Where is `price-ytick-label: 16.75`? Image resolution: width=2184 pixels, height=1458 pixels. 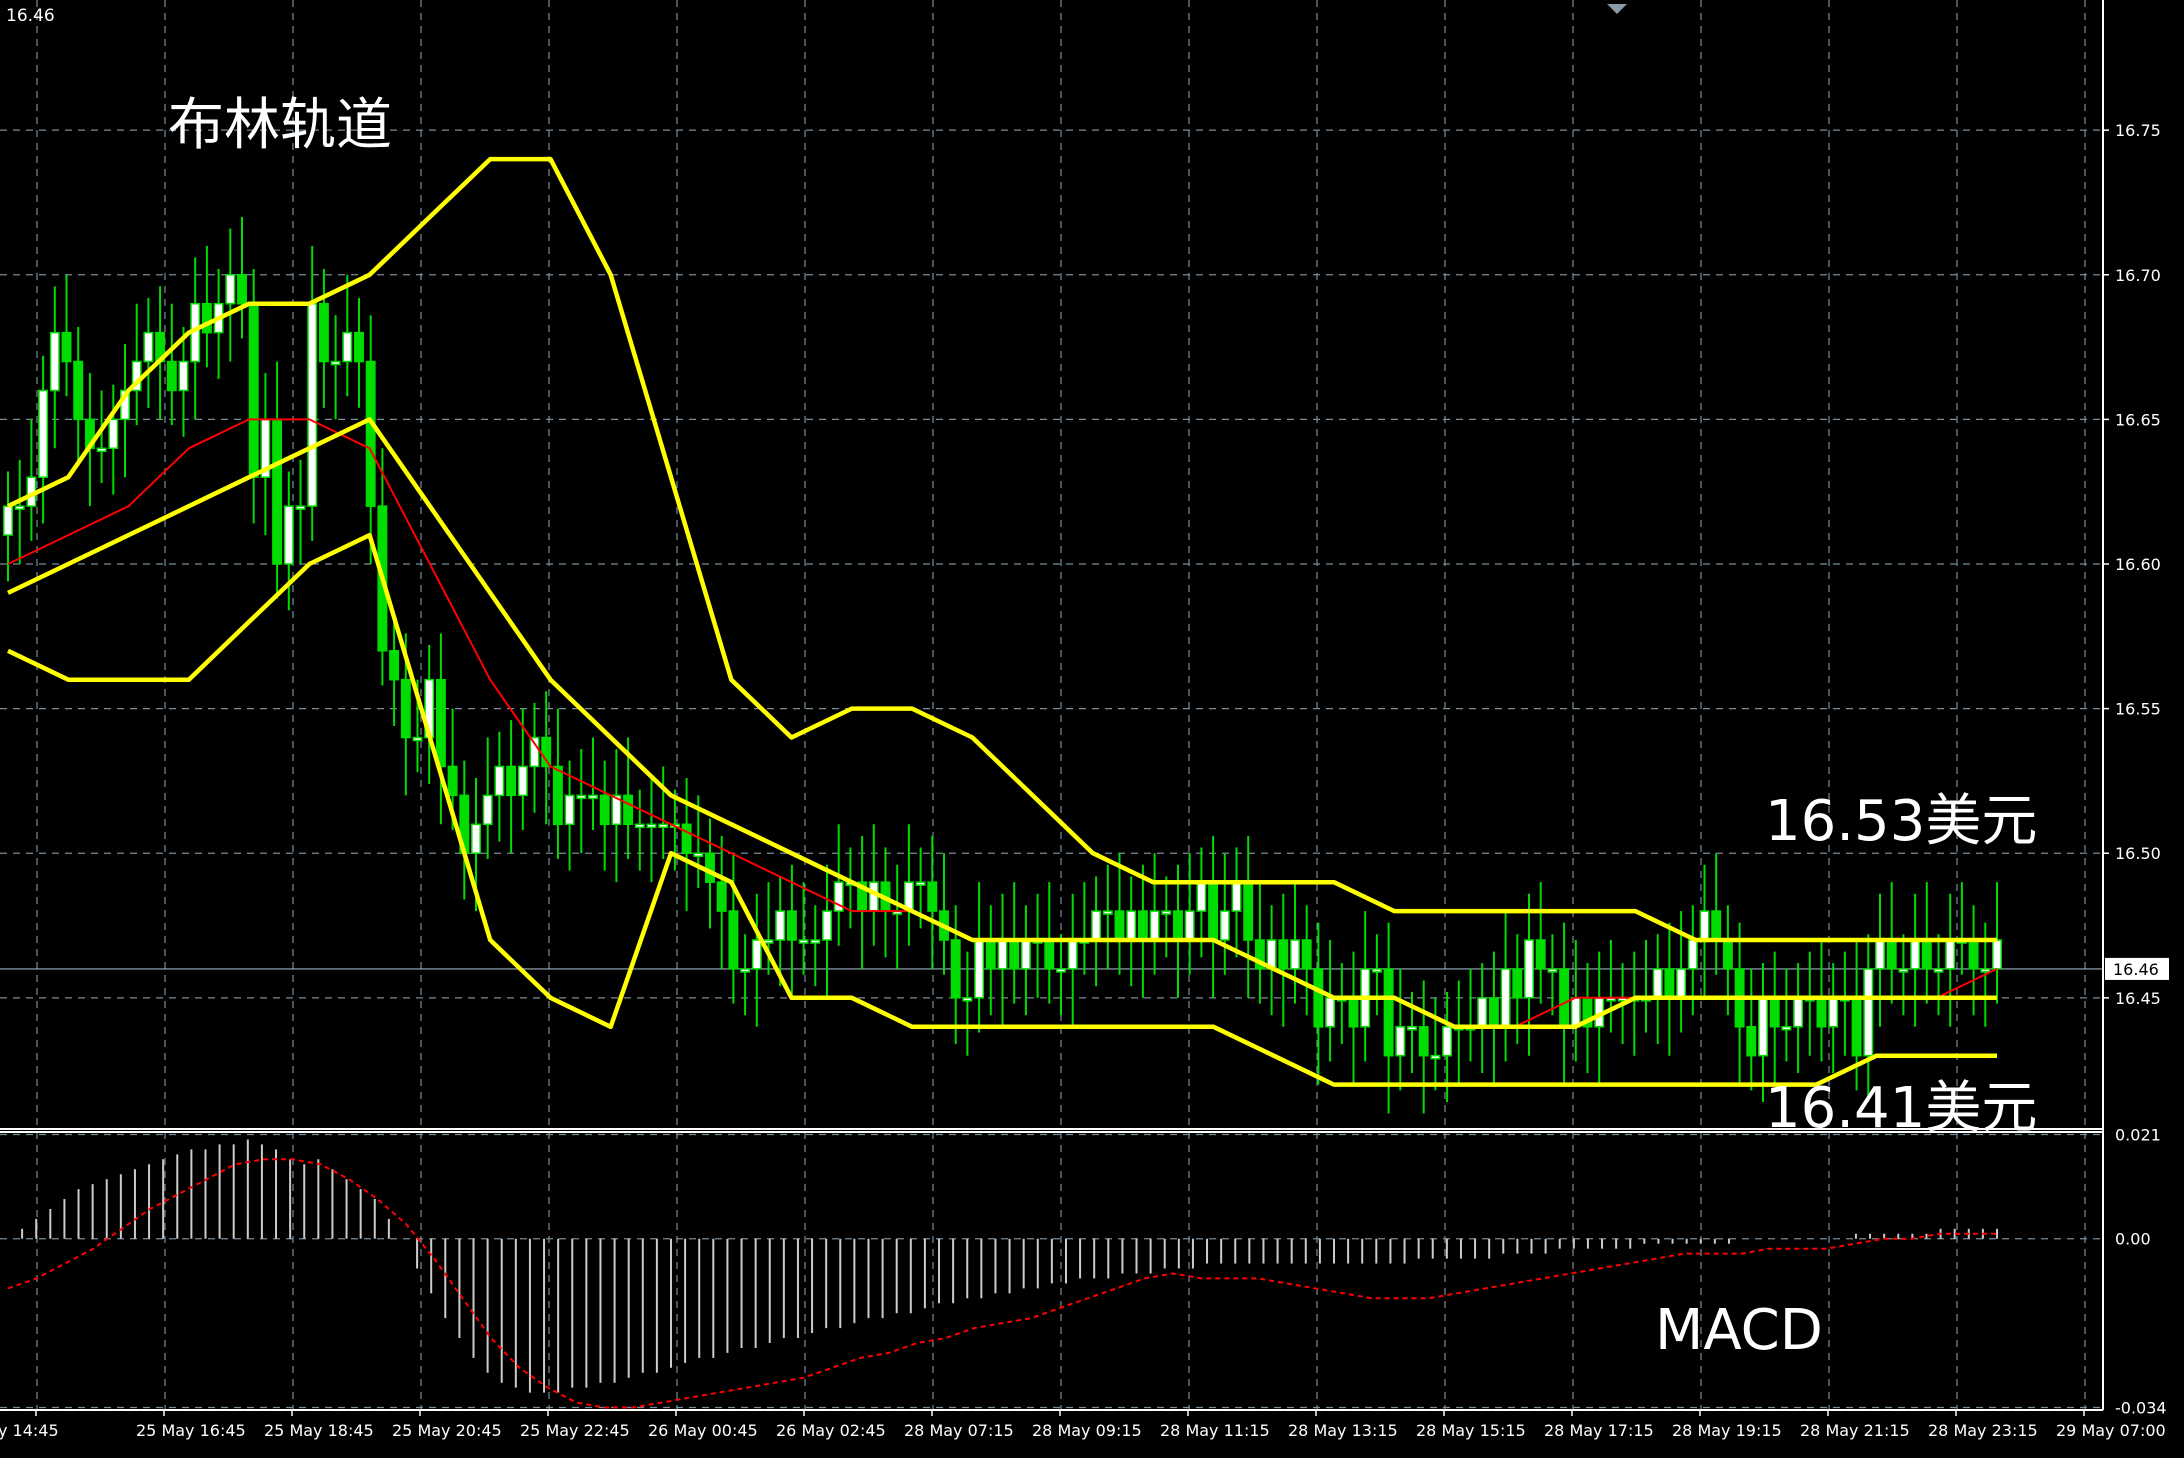 price-ytick-label: 16.75 is located at coordinates (2138, 130).